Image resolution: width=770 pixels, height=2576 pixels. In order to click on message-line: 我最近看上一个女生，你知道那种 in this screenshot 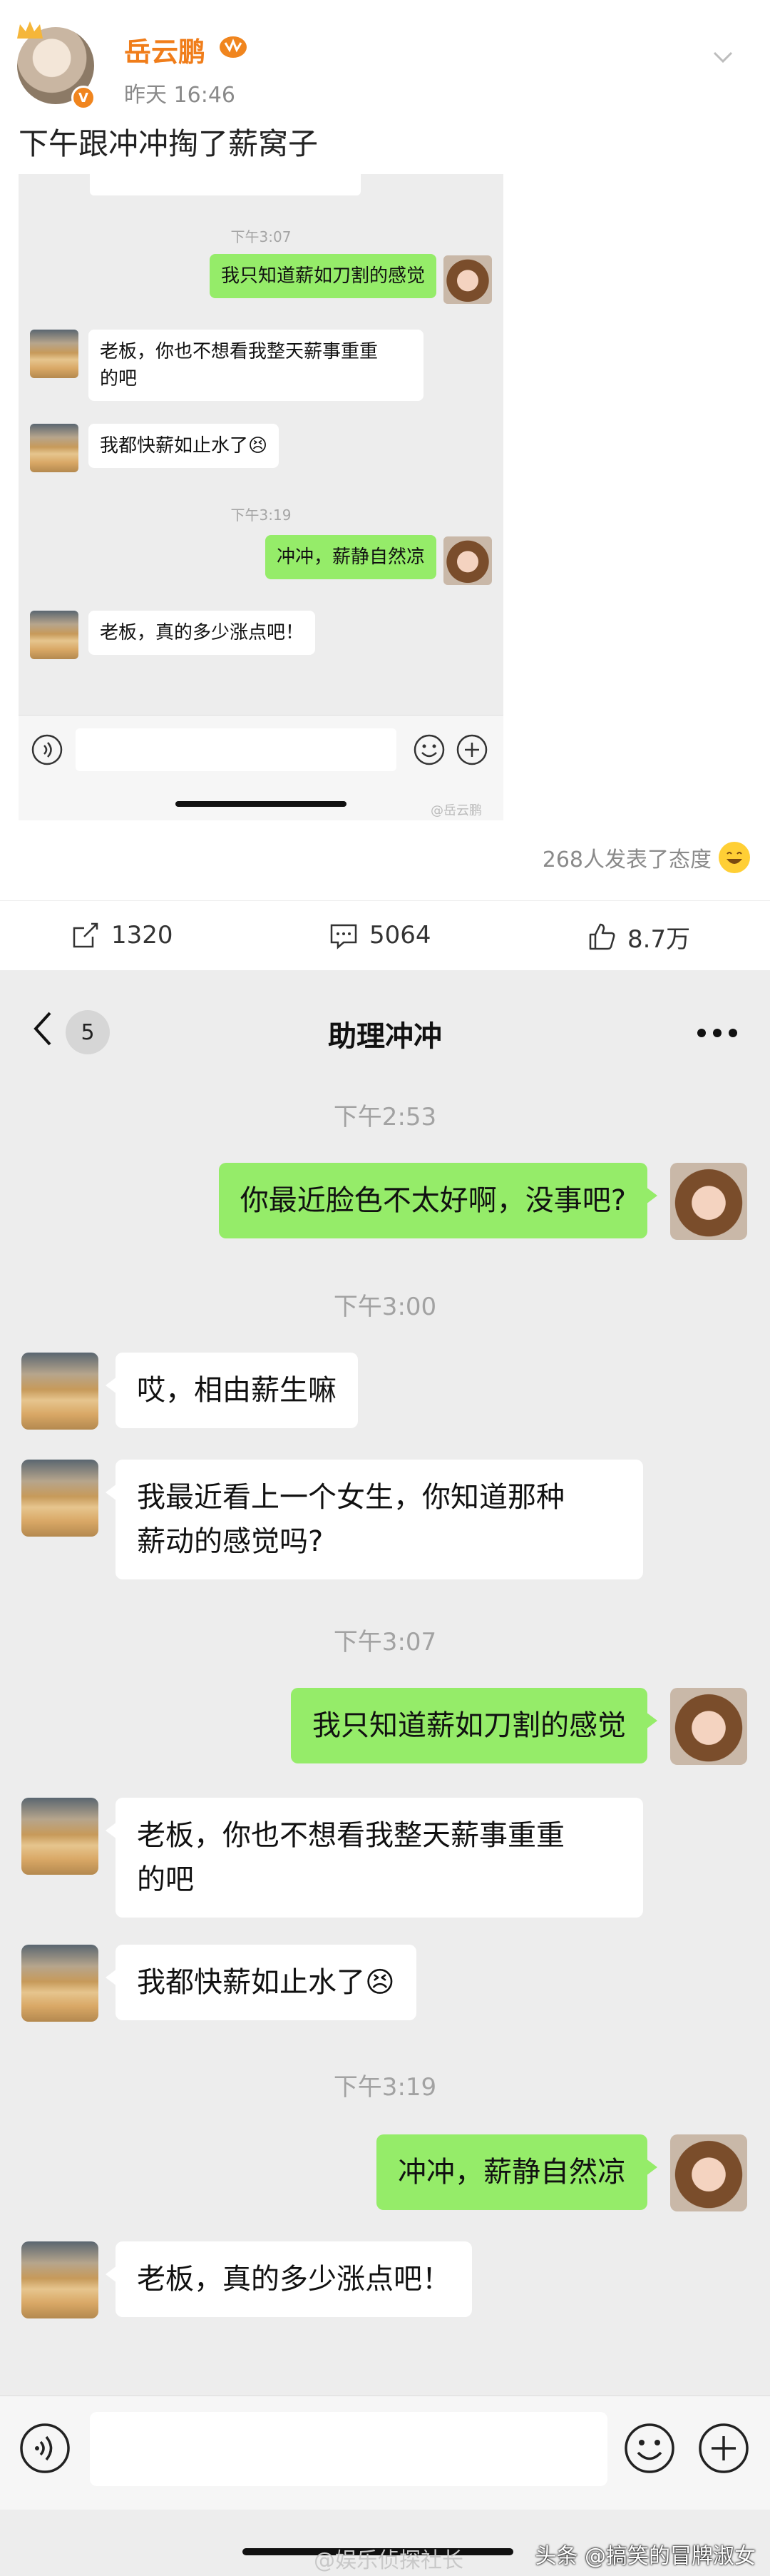, I will do `click(351, 1497)`.